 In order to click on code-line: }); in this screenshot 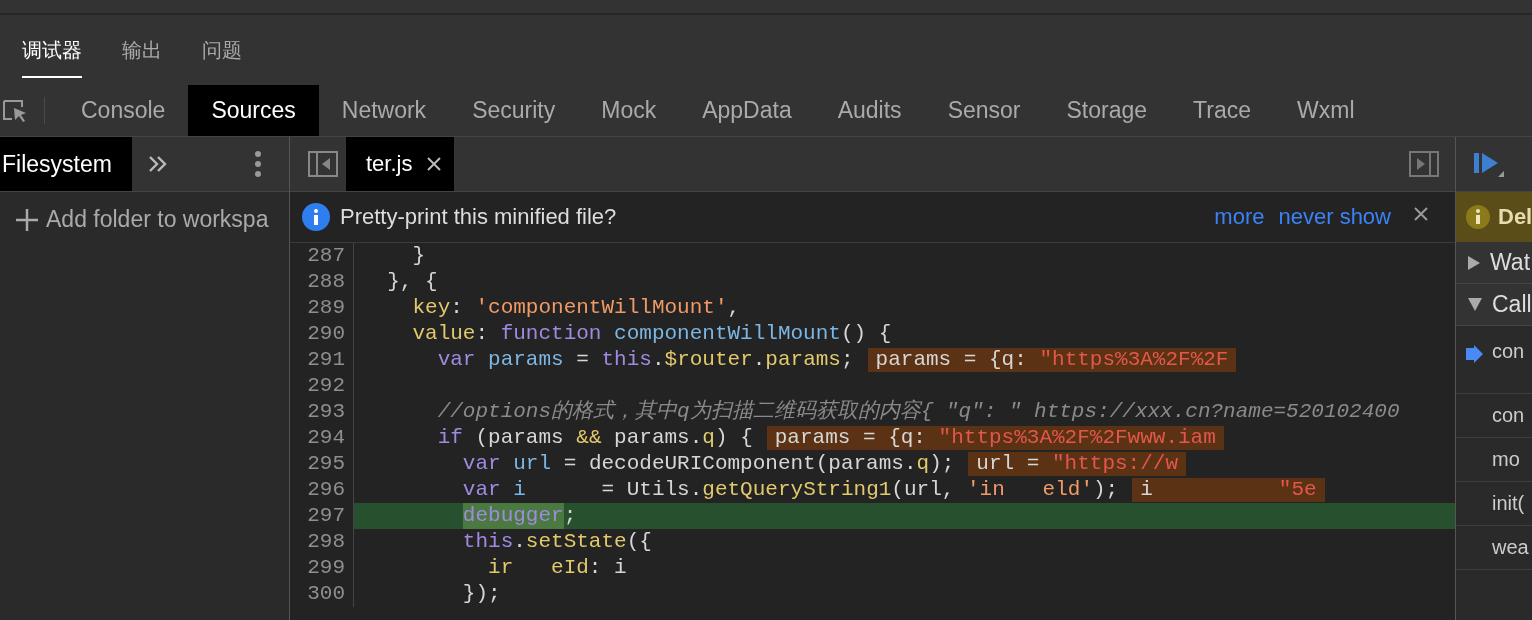, I will do `click(481, 594)`.